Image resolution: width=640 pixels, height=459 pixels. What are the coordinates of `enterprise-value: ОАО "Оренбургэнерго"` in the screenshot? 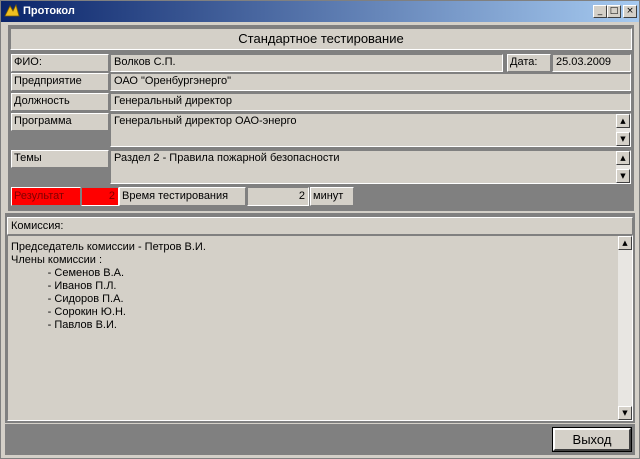 It's located at (370, 82).